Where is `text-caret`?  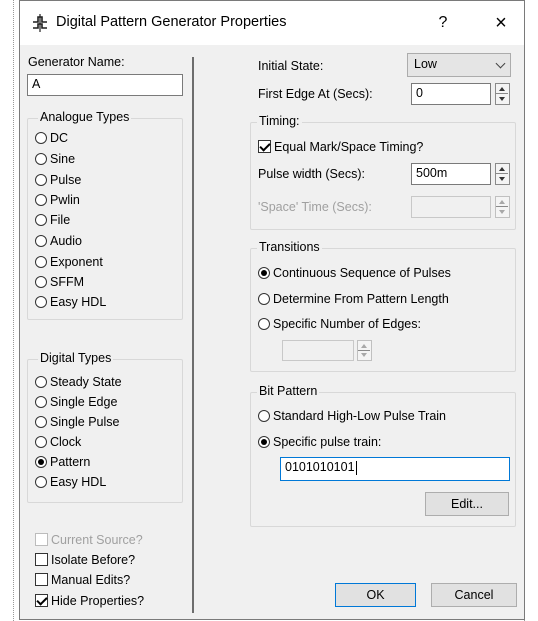 text-caret is located at coordinates (356, 467).